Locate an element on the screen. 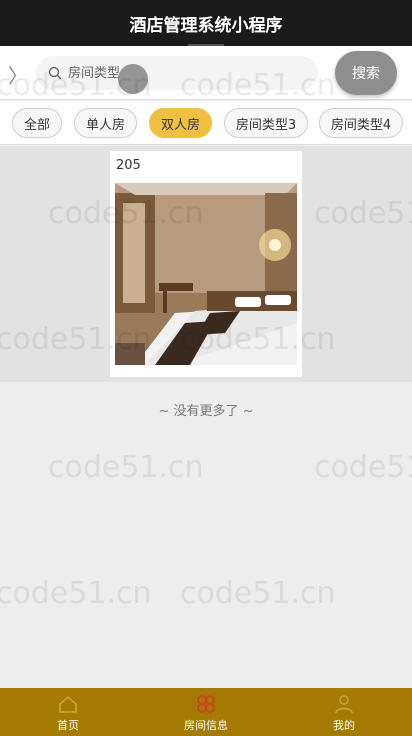 The width and height of the screenshot is (412, 736). tab-me-label: 我的 is located at coordinates (344, 725).